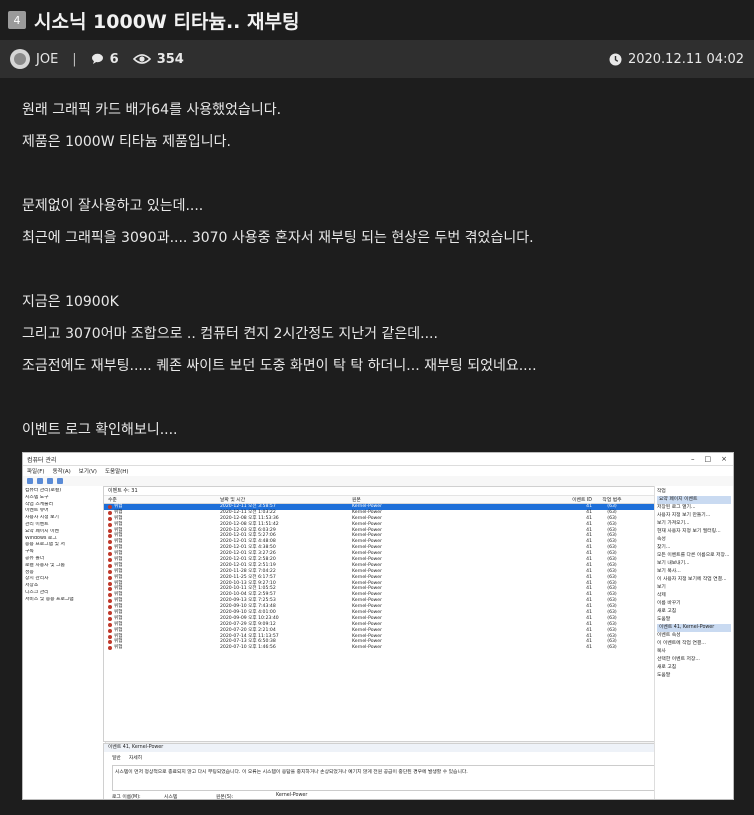 The width and height of the screenshot is (754, 815). I want to click on detail-field: 시스템, so click(171, 797).